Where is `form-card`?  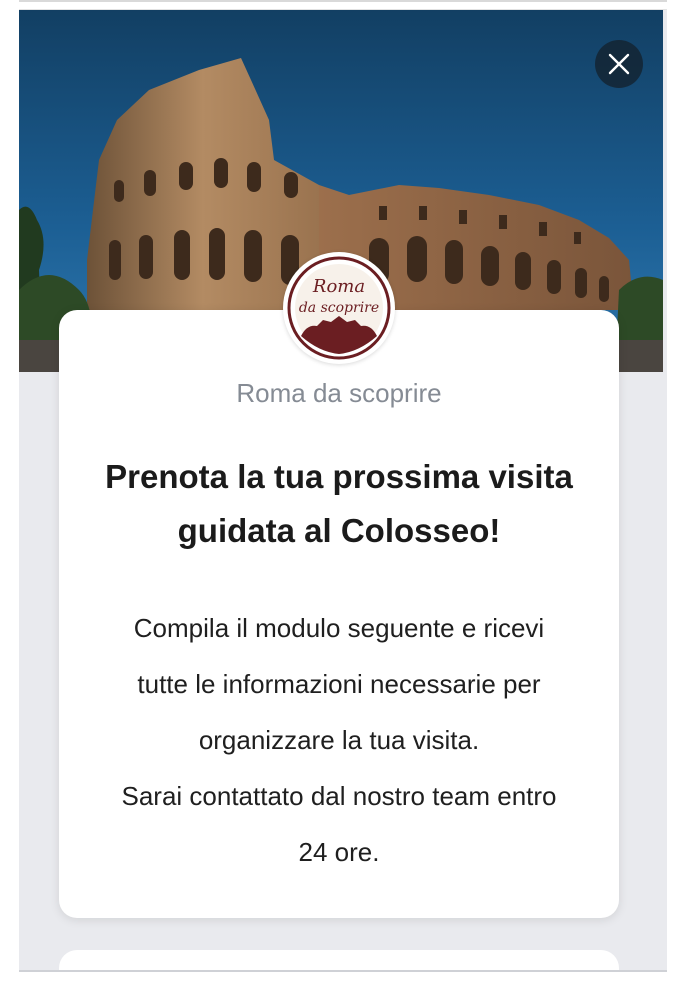
form-card is located at coordinates (339, 961).